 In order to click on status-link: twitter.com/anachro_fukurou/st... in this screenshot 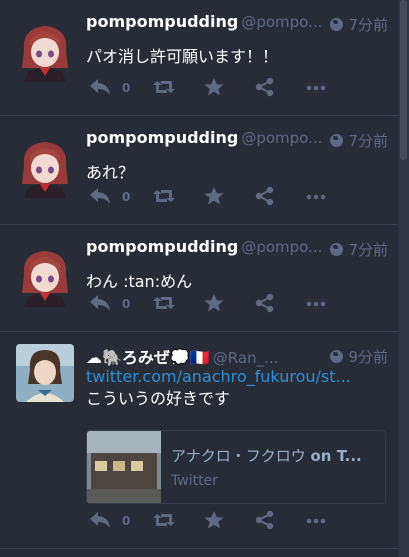, I will do `click(218, 377)`.